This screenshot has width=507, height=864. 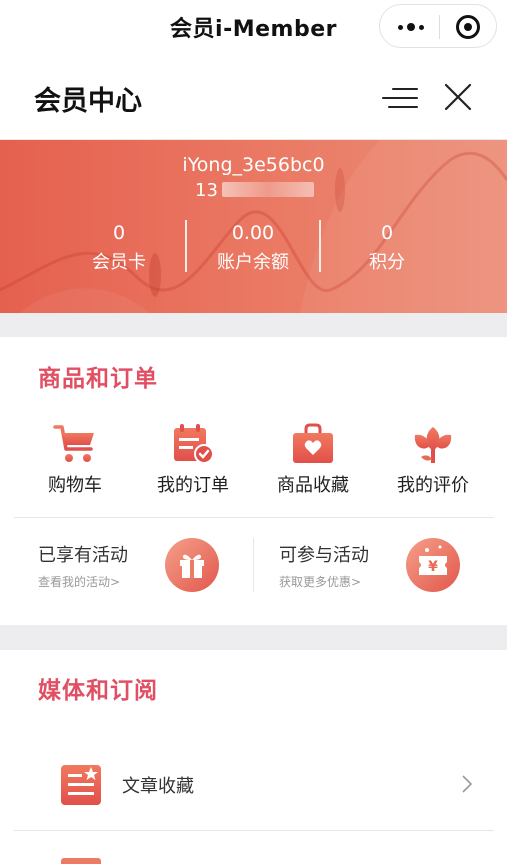 I want to click on shopping-cart-icon, so click(x=73, y=443).